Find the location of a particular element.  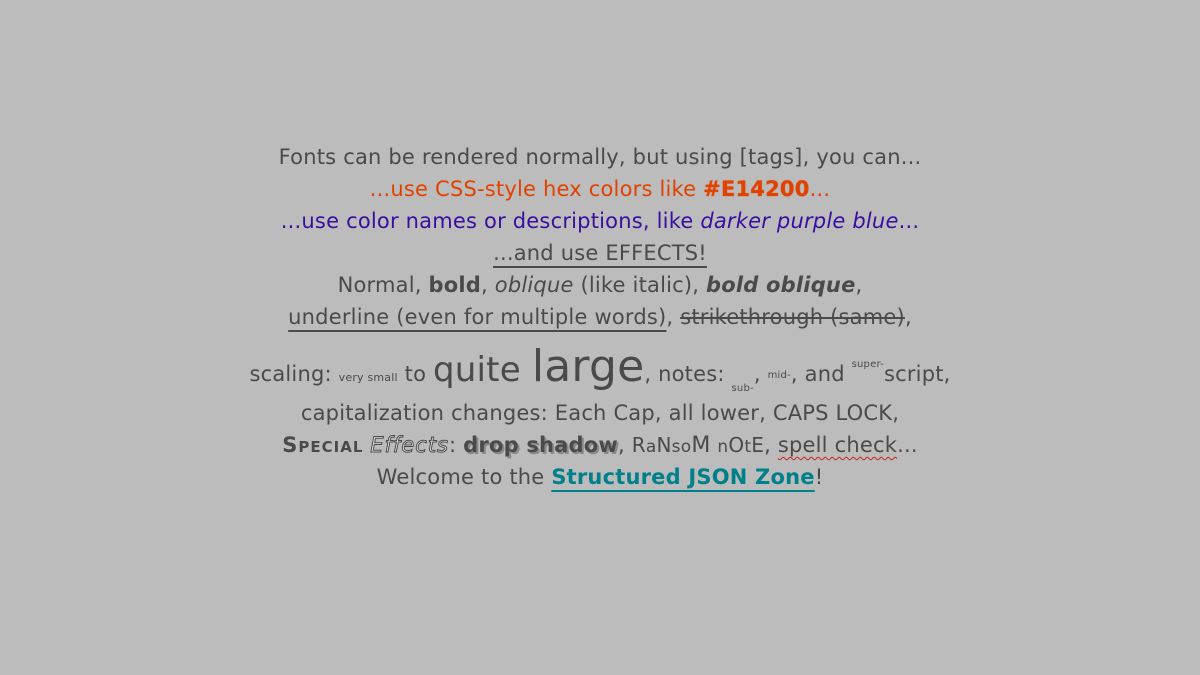

style-oblique: oblique is located at coordinates (534, 285).